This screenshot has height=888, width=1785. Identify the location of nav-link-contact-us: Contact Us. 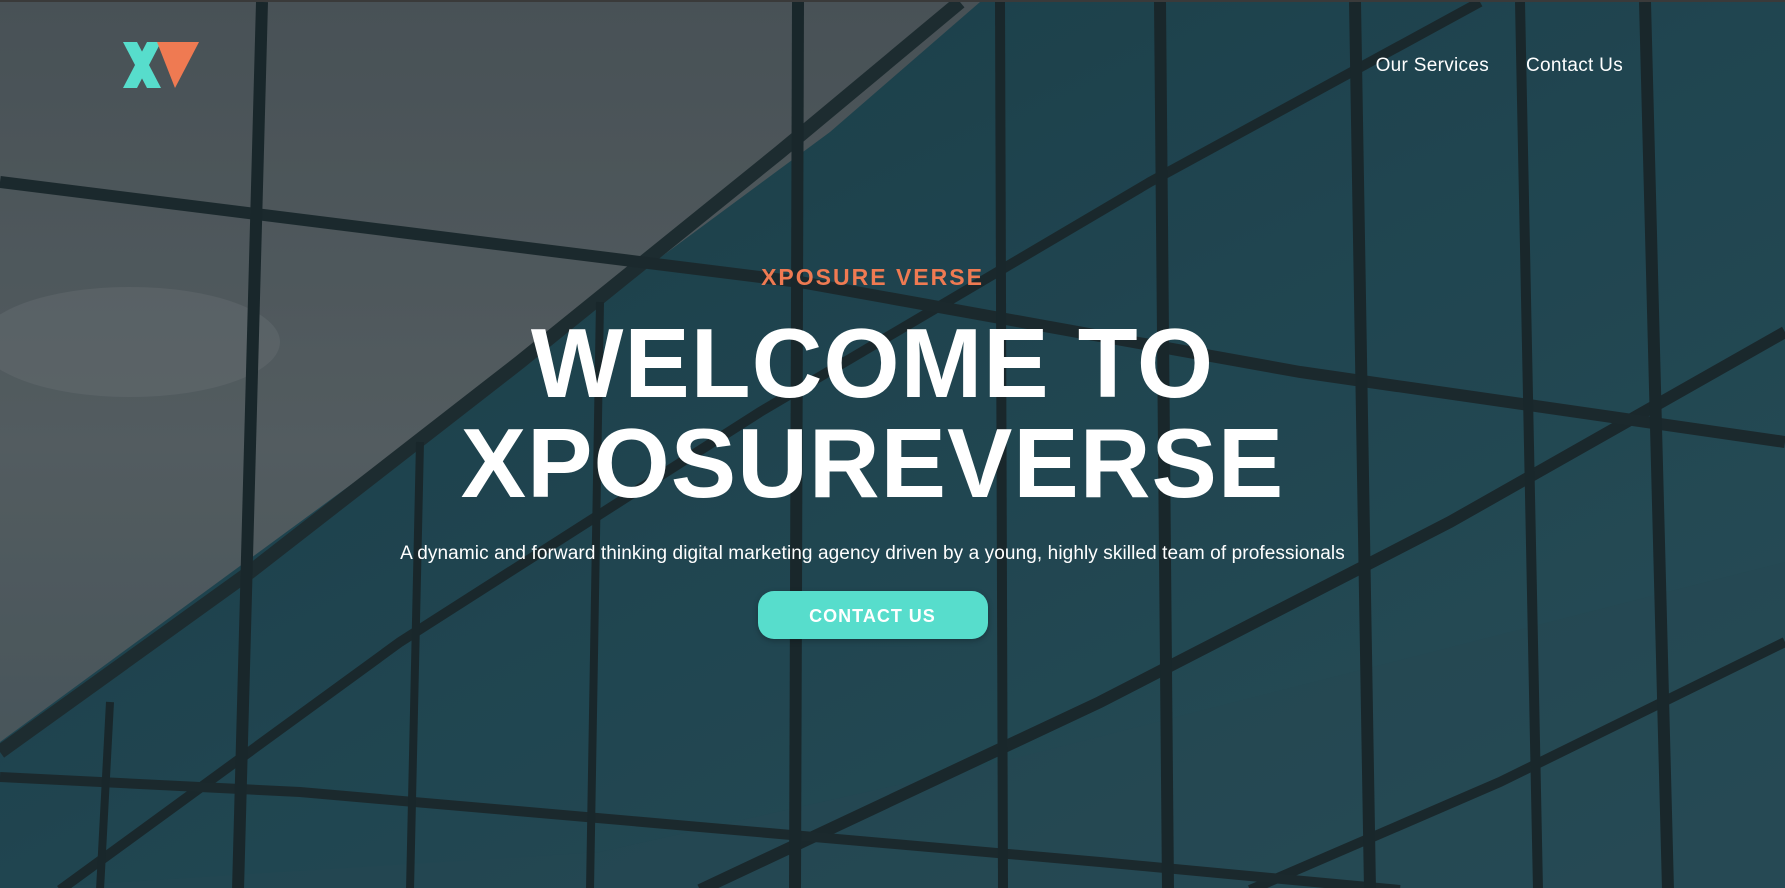
(1574, 66).